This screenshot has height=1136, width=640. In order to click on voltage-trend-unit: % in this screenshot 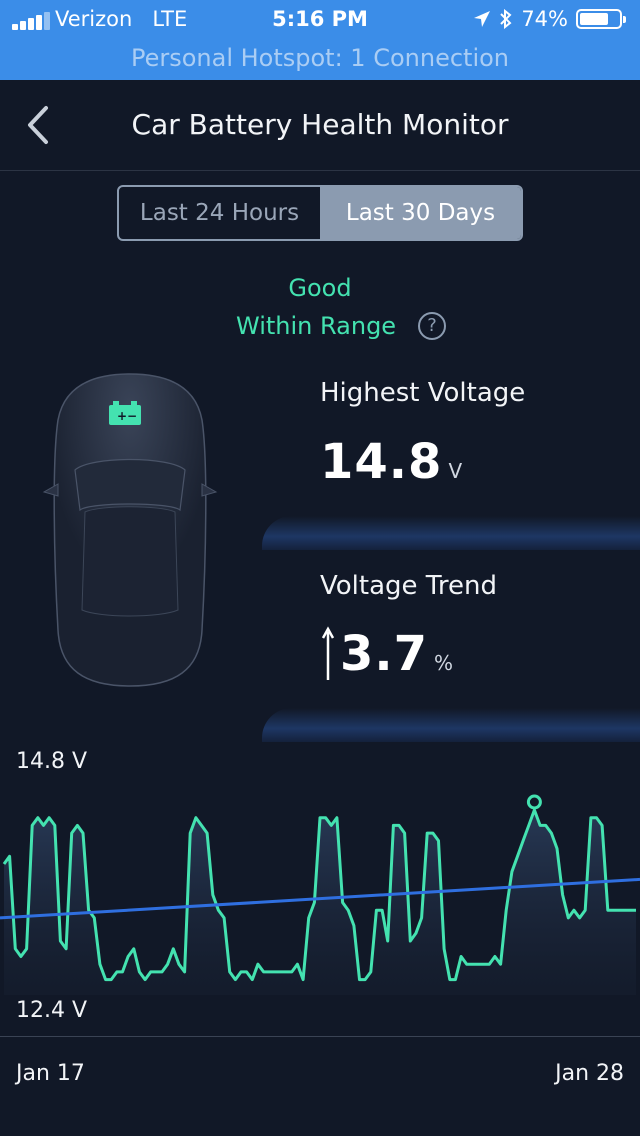, I will do `click(444, 663)`.